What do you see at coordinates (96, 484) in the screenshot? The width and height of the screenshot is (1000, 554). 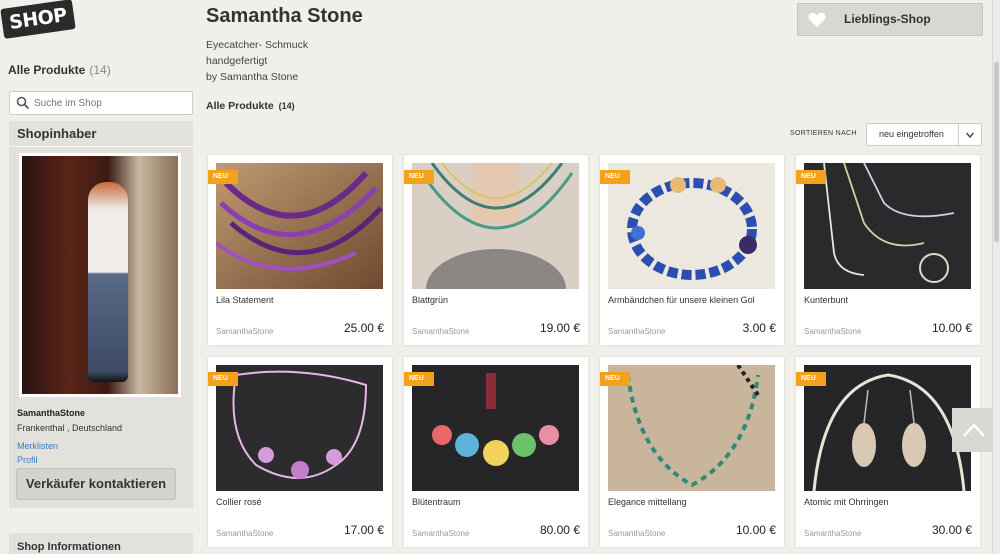 I see `contact-seller-button: Verkäufer kontaktieren` at bounding box center [96, 484].